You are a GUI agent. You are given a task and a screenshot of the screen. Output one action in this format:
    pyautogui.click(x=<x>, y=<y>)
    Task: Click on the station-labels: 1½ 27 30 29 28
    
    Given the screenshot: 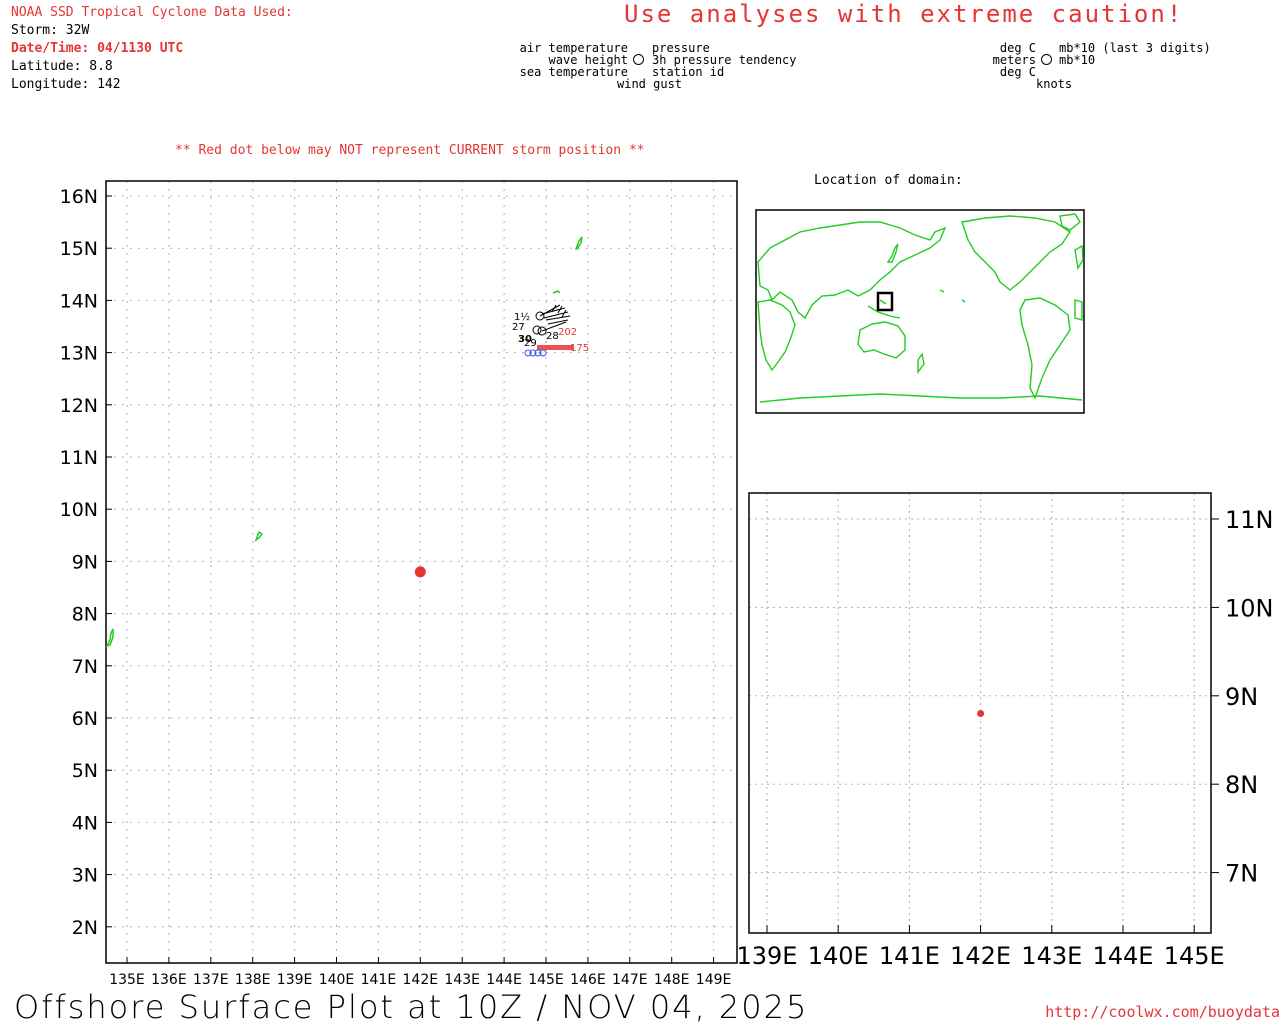 What is the action you would take?
    pyautogui.click(x=535, y=330)
    